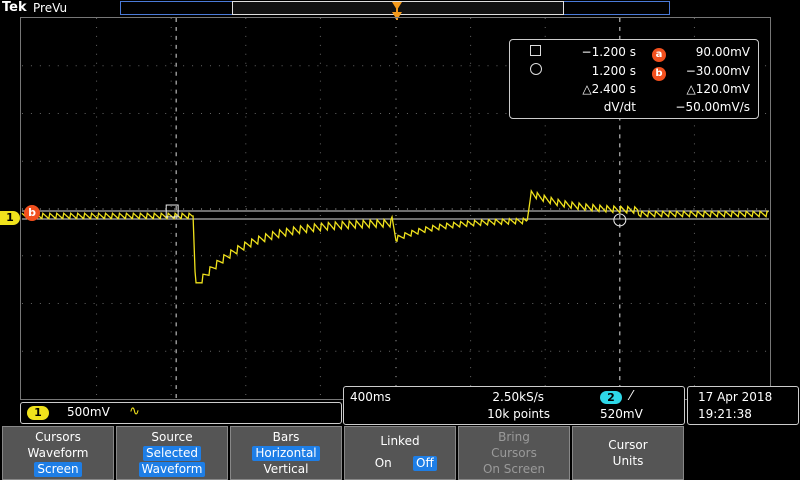 The height and width of the screenshot is (480, 800). I want to click on timebase-value: 400ms, so click(370, 397).